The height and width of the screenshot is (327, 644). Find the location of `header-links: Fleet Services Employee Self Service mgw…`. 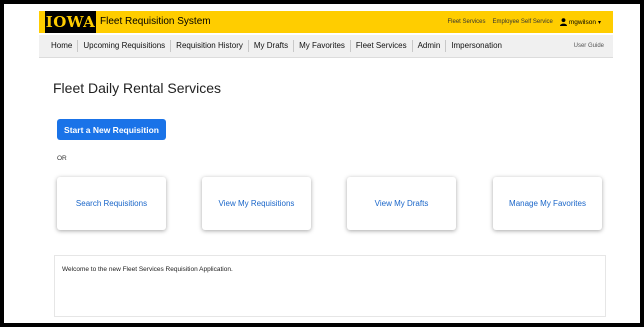

header-links: Fleet Services Employee Self Service mgw… is located at coordinates (524, 22).